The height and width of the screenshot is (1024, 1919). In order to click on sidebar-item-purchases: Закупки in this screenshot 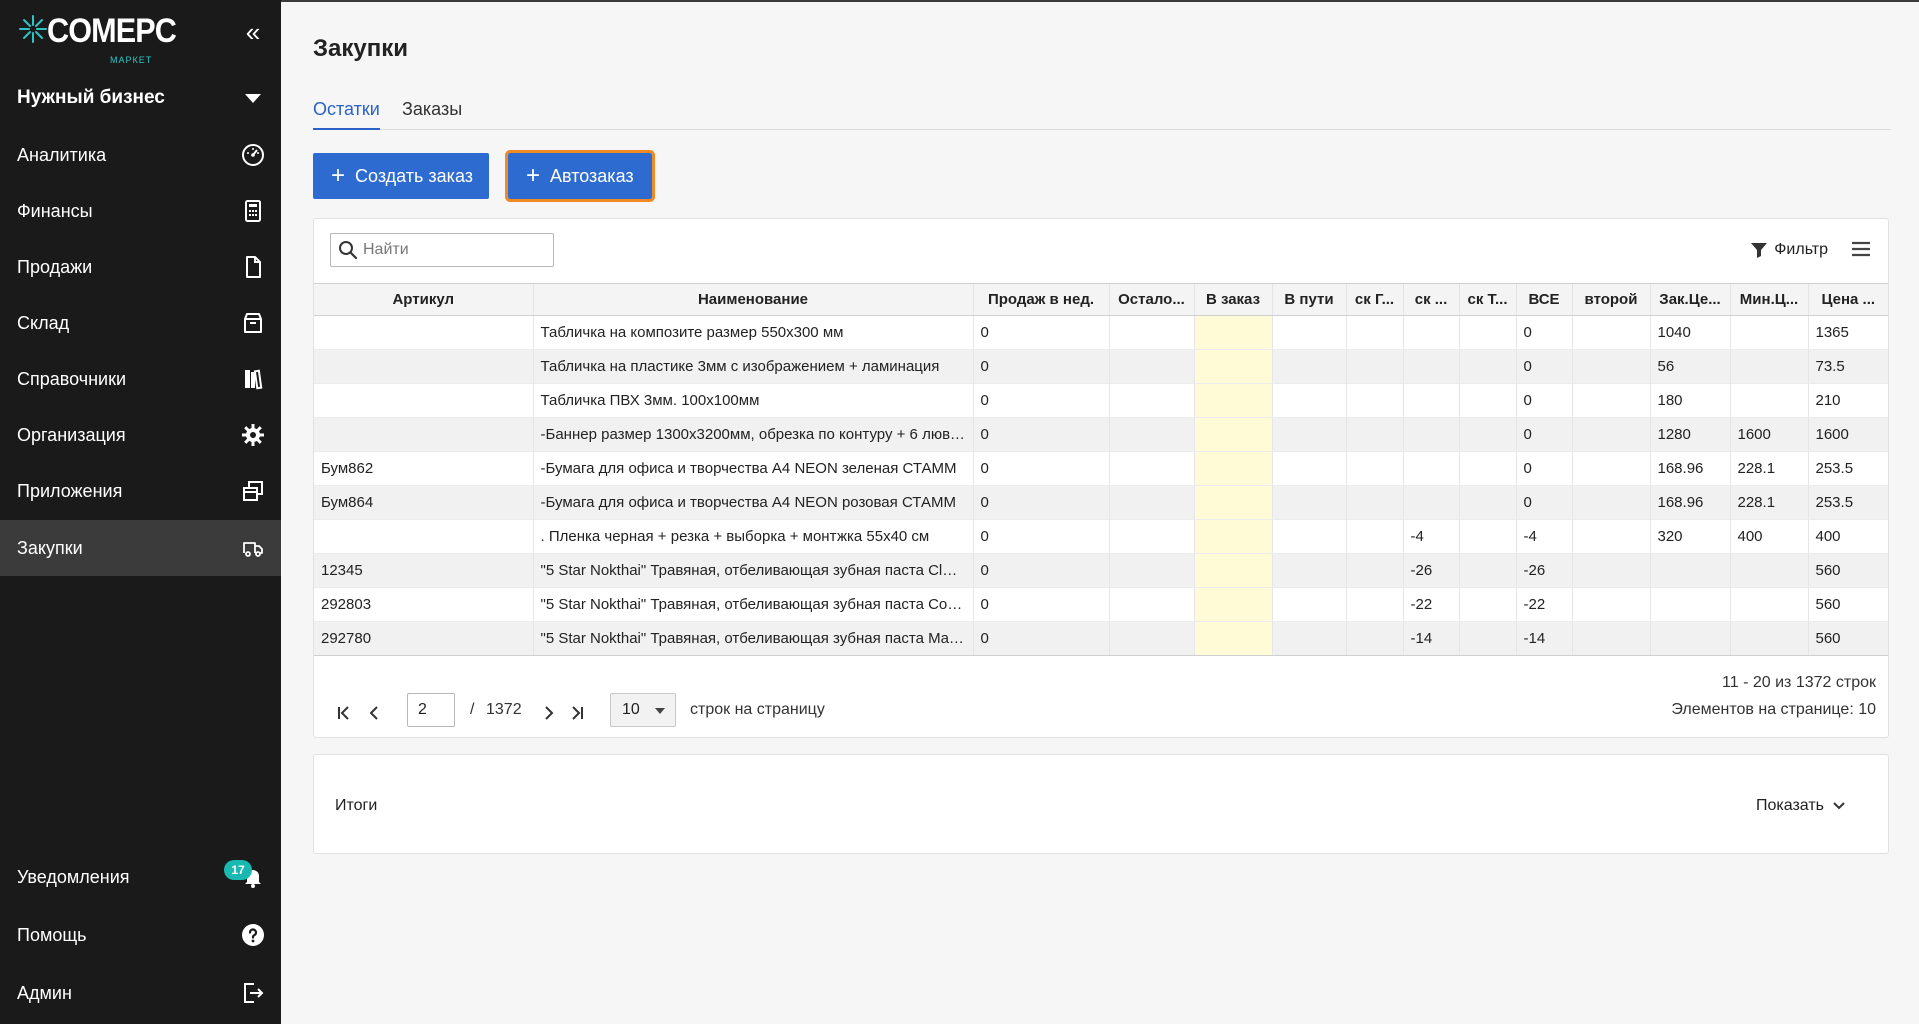, I will do `click(140, 548)`.